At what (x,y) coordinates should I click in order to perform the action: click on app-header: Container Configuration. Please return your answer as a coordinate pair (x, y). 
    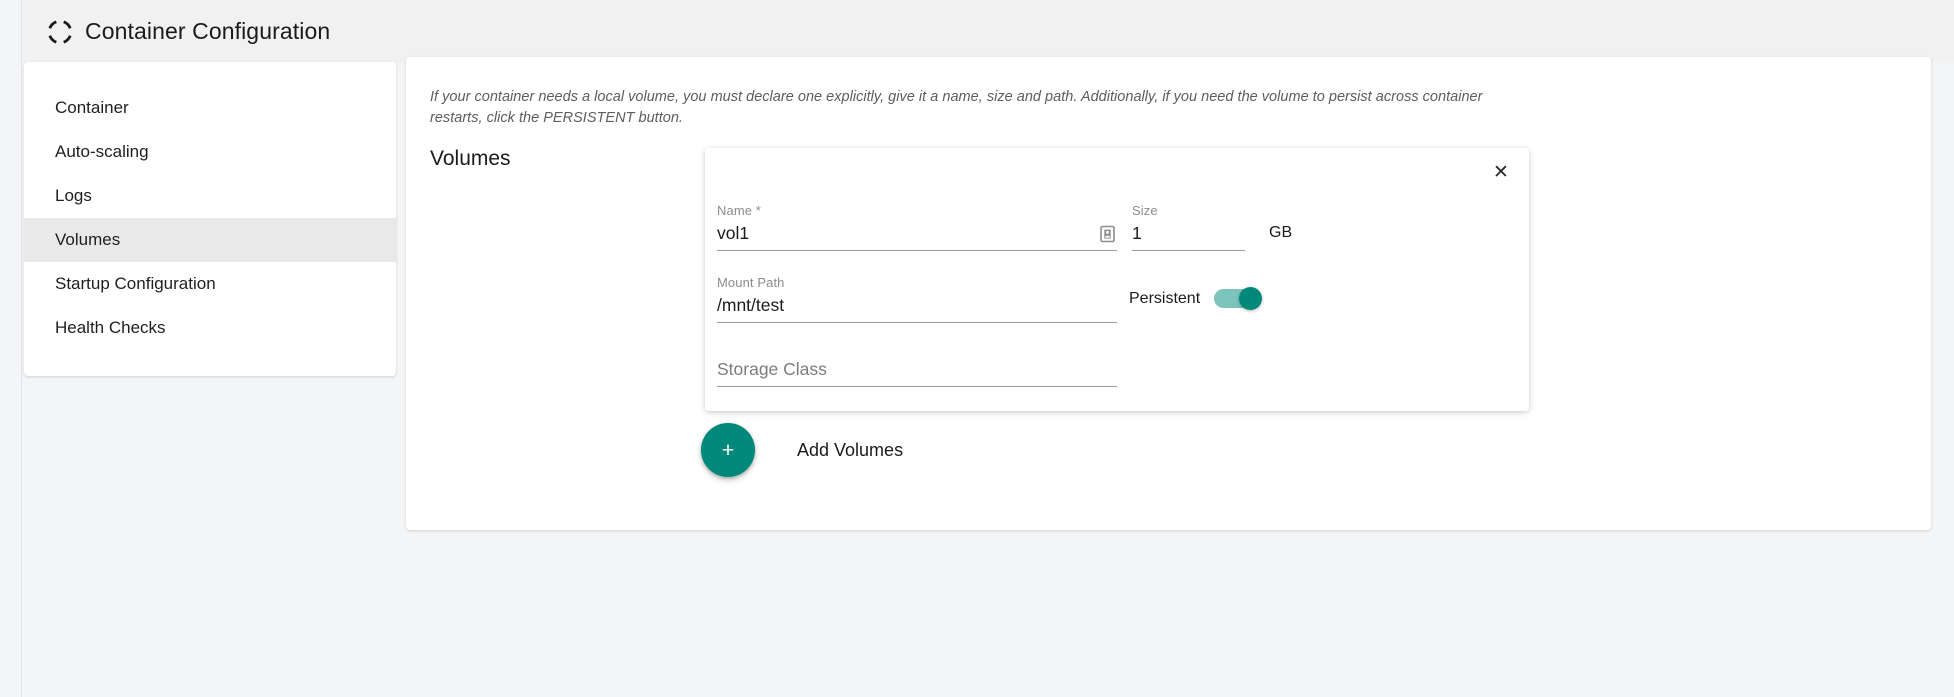
    Looking at the image, I should click on (988, 31).